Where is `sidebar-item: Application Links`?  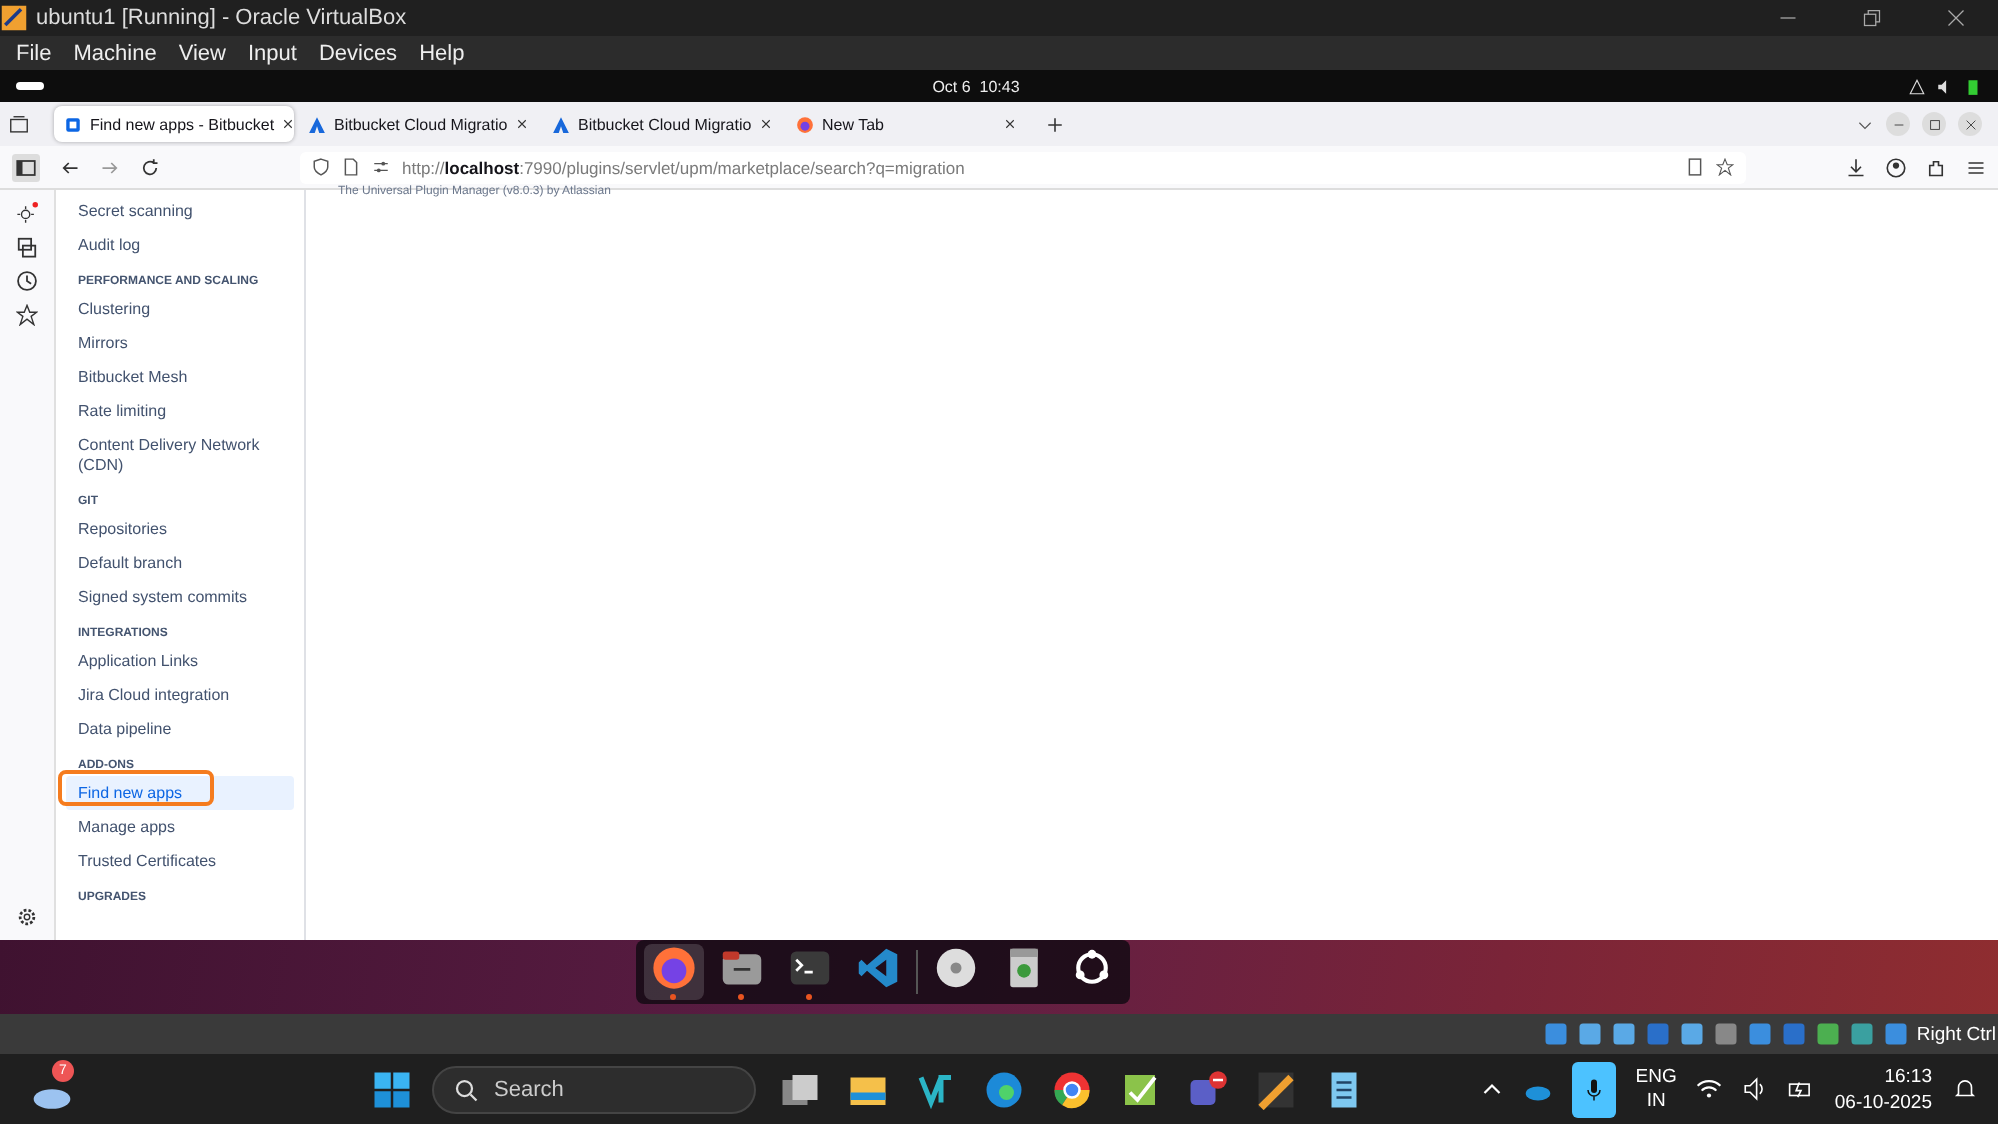
sidebar-item: Application Links is located at coordinates (180, 661).